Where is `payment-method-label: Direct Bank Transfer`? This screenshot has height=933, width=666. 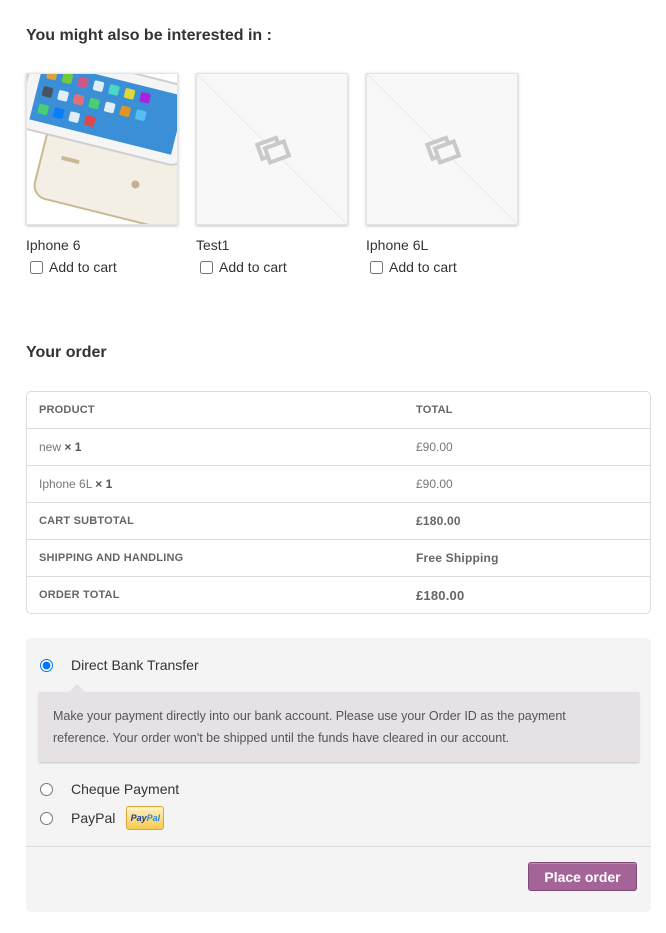
payment-method-label: Direct Bank Transfer is located at coordinates (135, 665).